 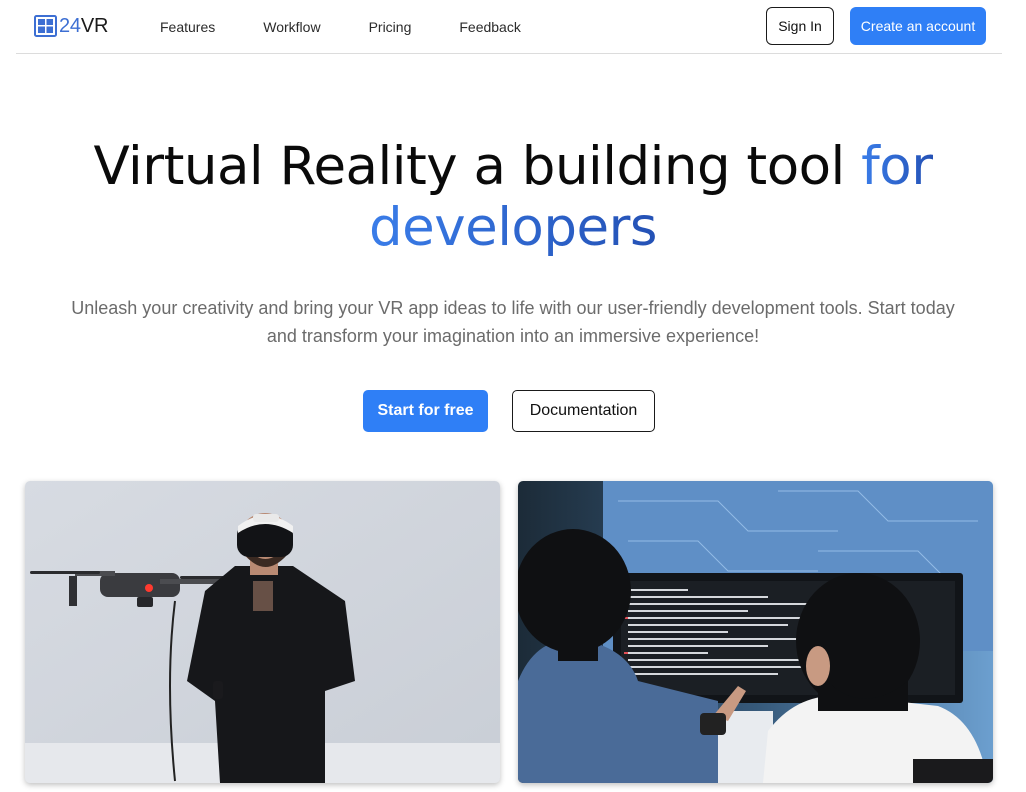 I want to click on hero-title-accent-for: for, so click(x=897, y=166).